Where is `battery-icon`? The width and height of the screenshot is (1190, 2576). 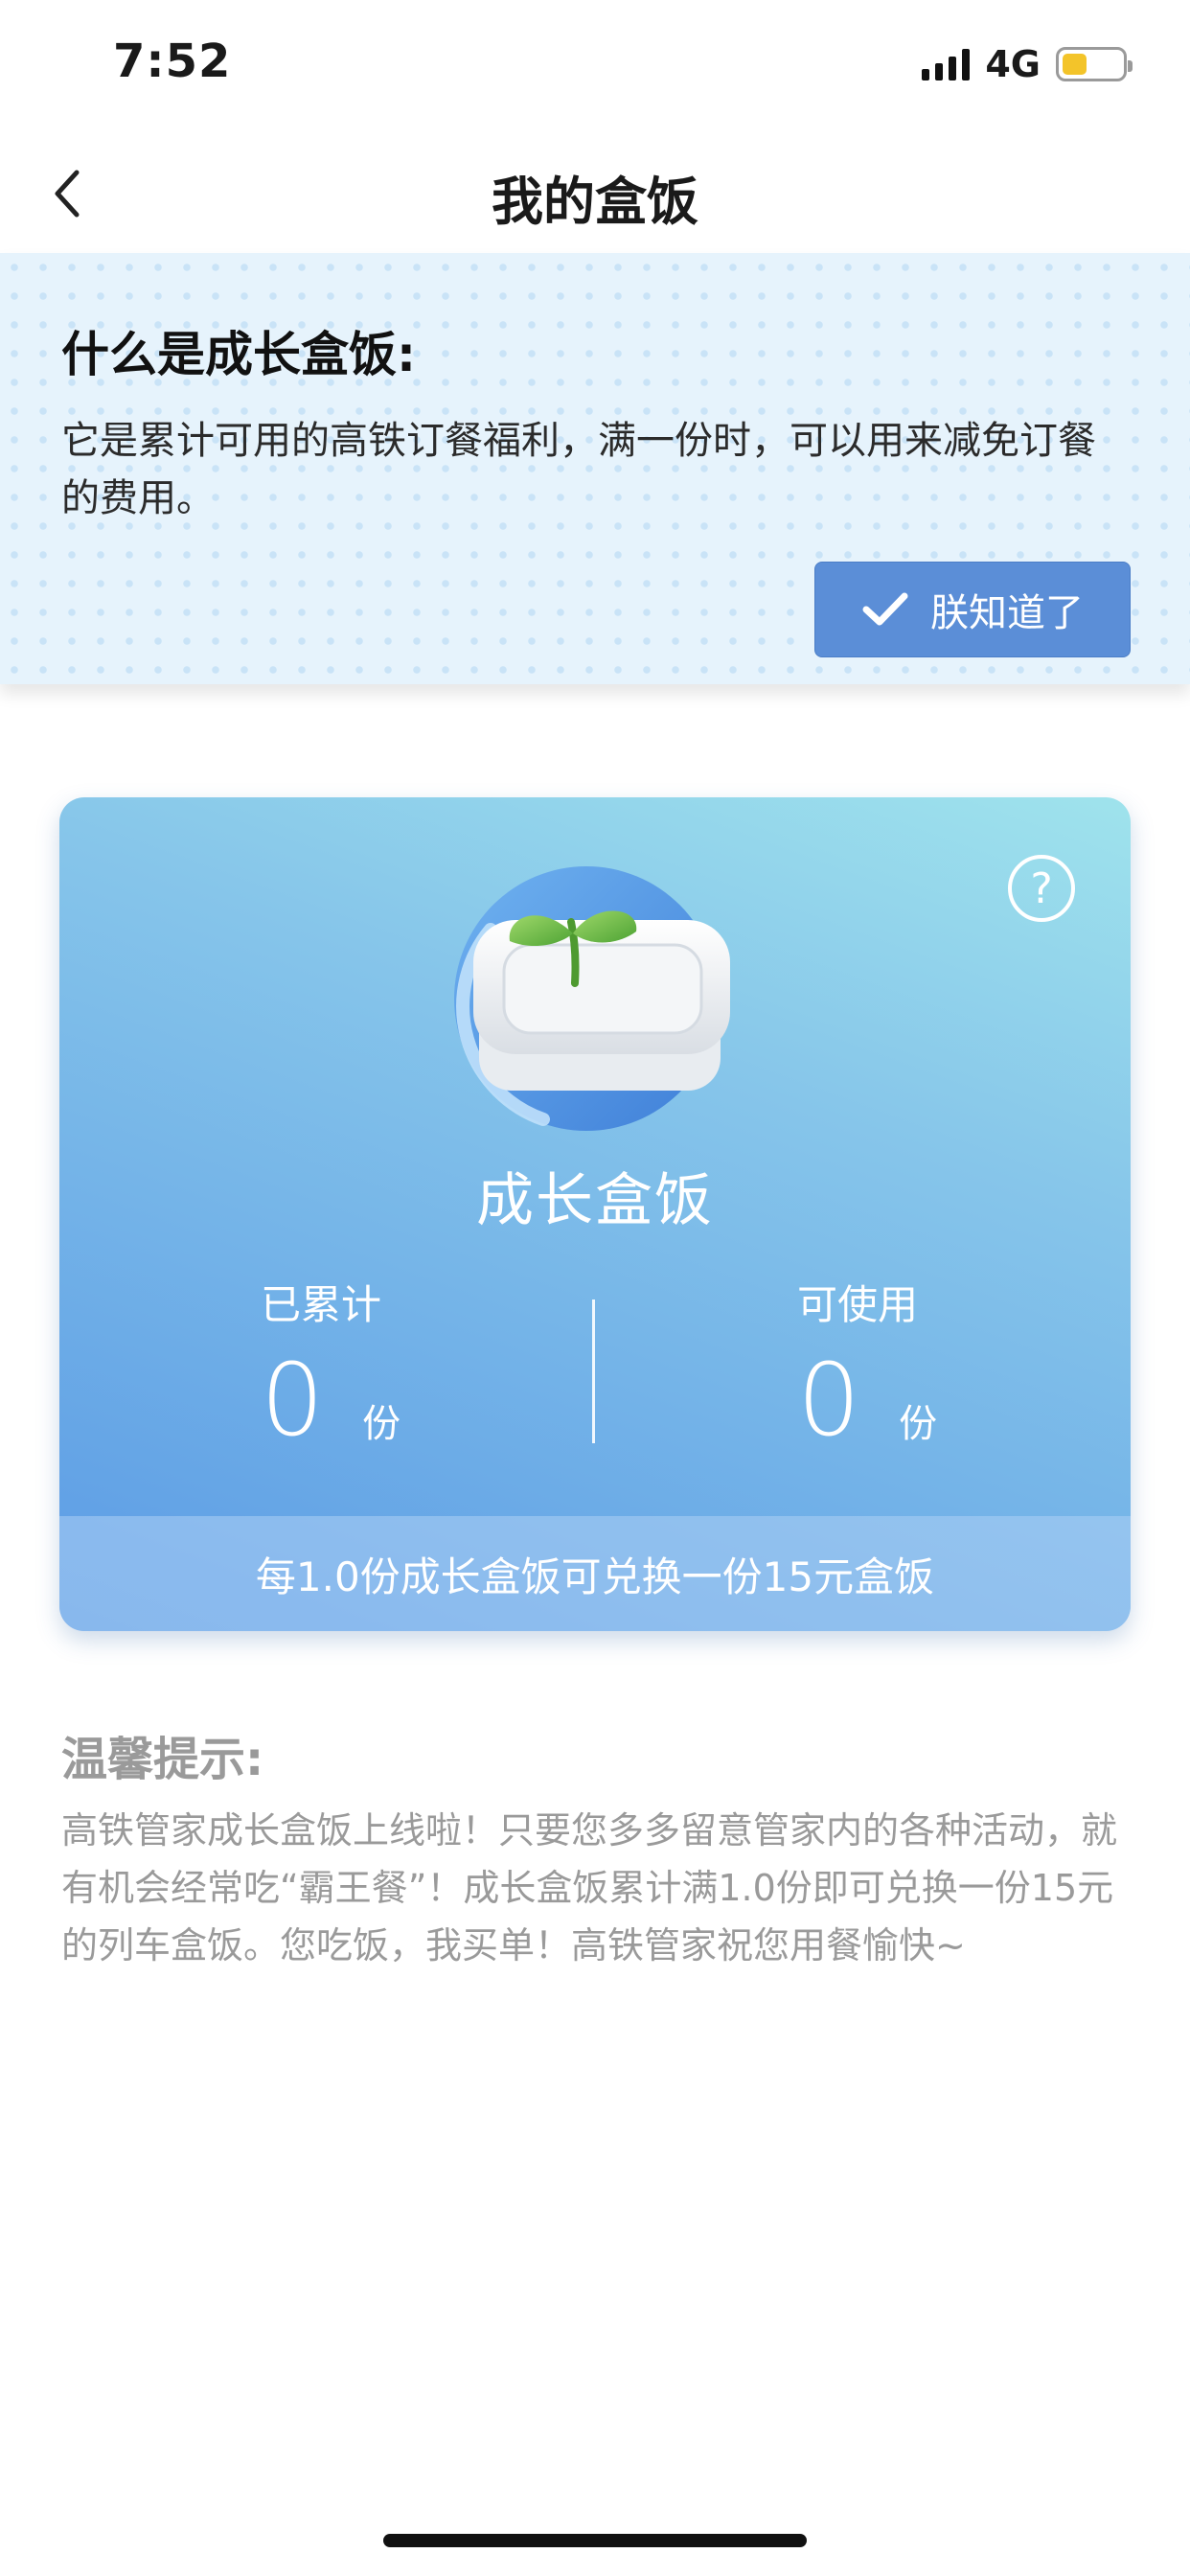
battery-icon is located at coordinates (1095, 64).